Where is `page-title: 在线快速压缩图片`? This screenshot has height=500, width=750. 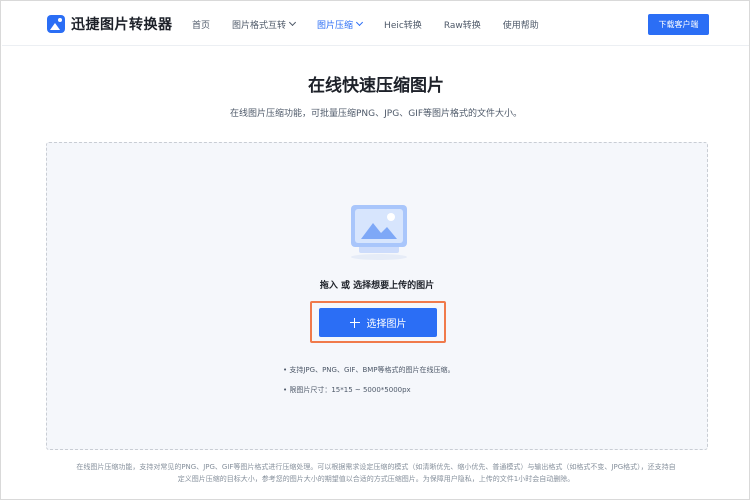 page-title: 在线快速压缩图片 is located at coordinates (376, 86).